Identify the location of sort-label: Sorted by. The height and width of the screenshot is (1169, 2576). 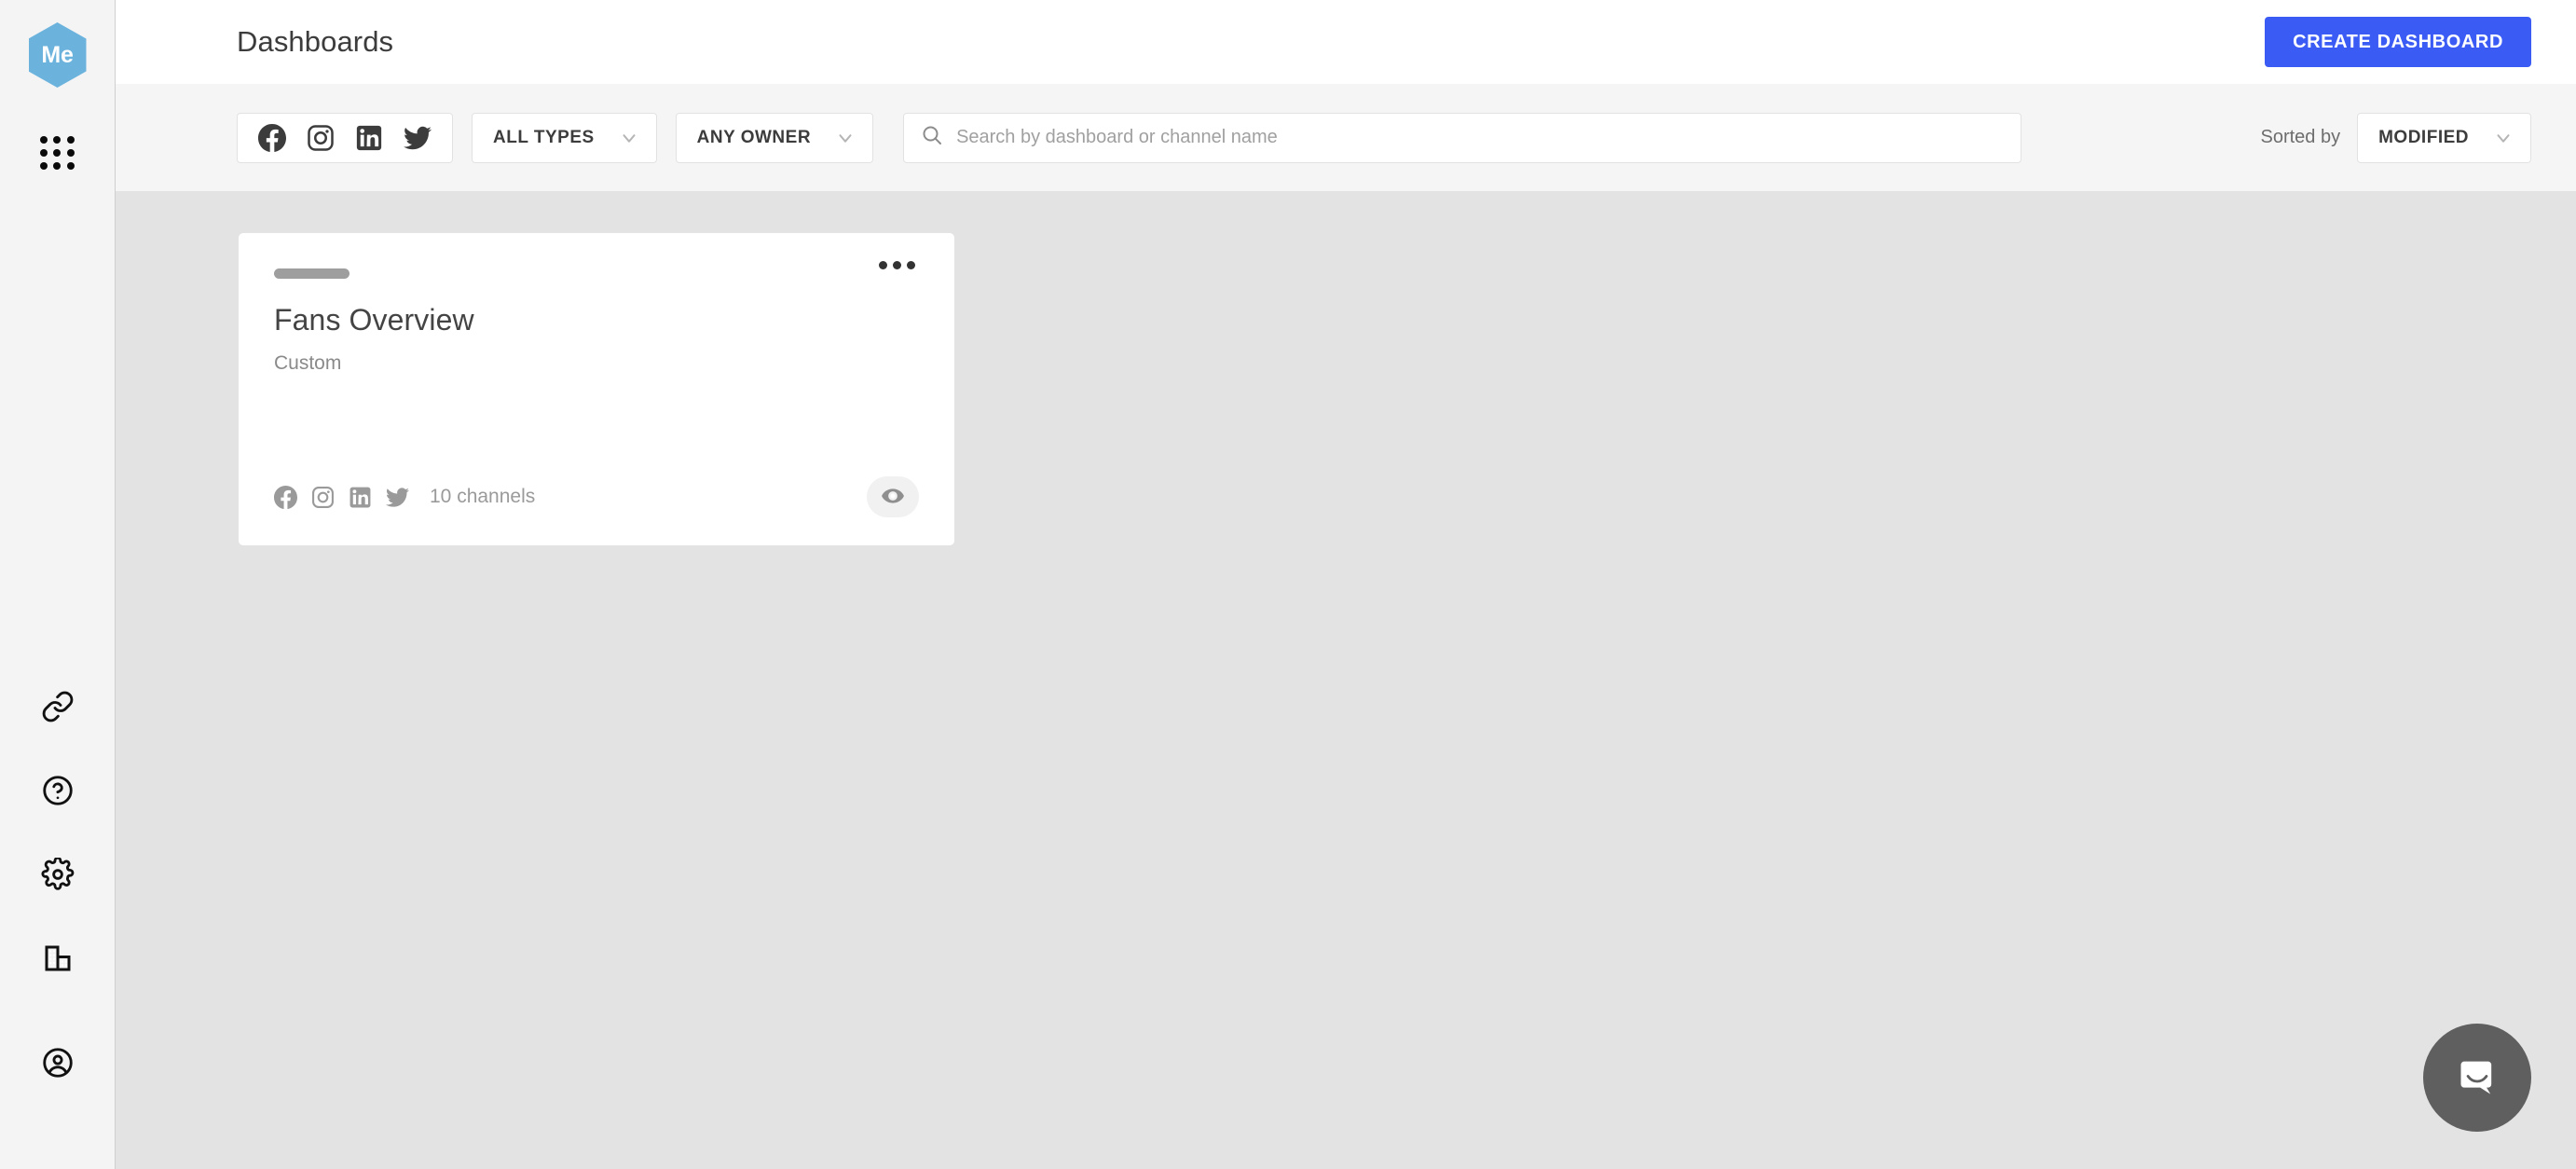
(2300, 137).